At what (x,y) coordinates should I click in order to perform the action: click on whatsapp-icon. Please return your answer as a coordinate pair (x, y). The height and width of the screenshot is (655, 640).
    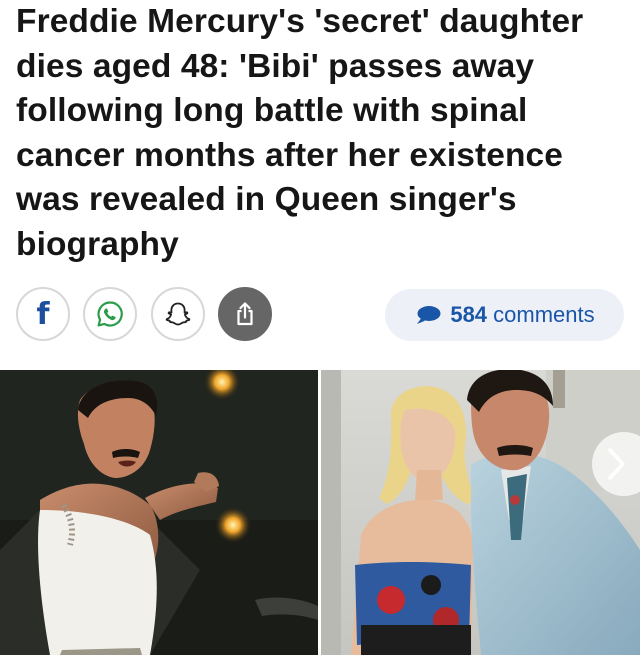
    Looking at the image, I should click on (110, 314).